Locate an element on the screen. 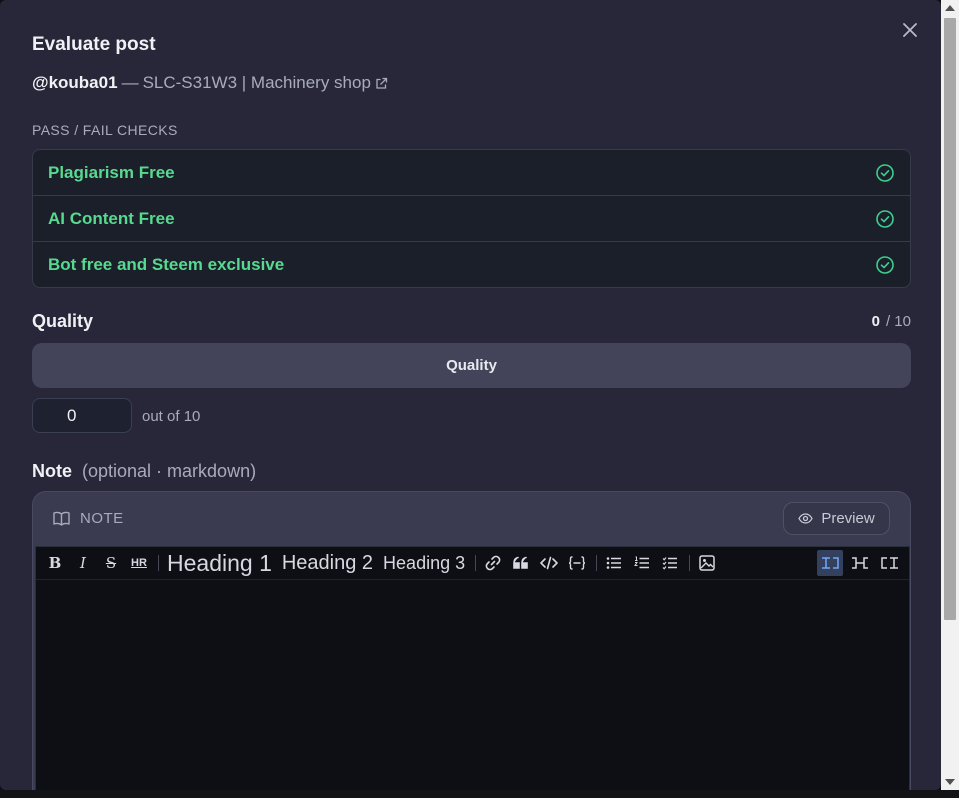 This screenshot has width=959, height=798. scroll-down-arrow-icon is located at coordinates (950, 782).